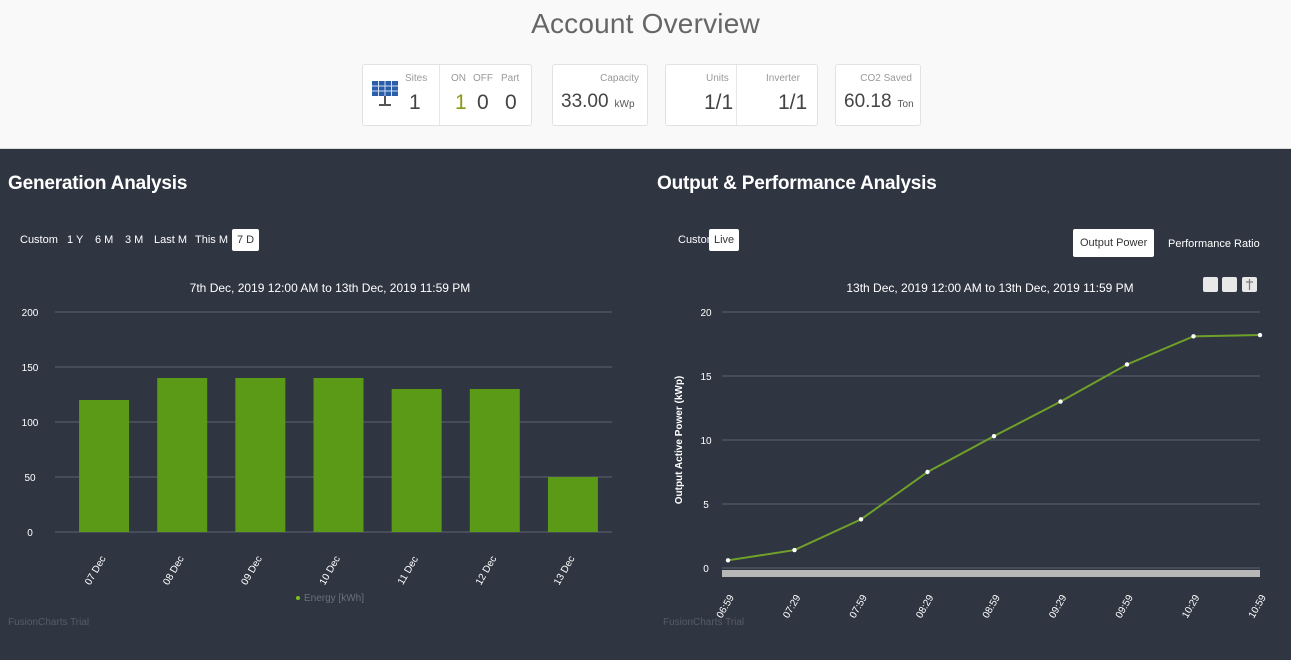  Describe the element at coordinates (994, 448) in the screenshot. I see `out-series-line` at that location.